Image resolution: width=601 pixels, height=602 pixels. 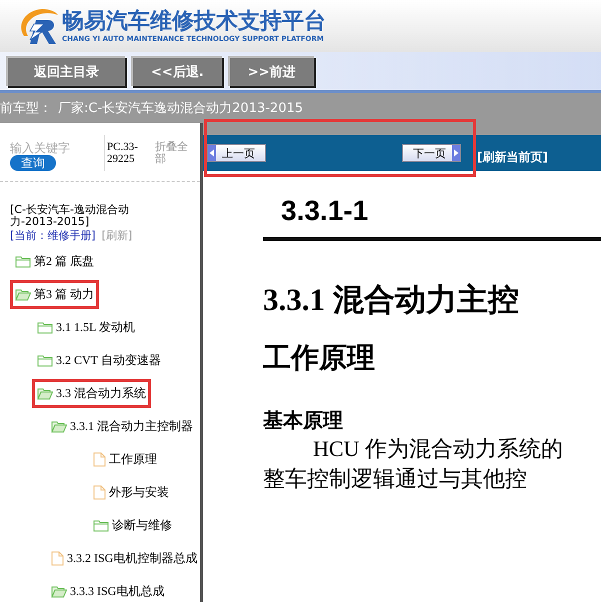 I want to click on subheading: 基本原理, so click(x=303, y=420).